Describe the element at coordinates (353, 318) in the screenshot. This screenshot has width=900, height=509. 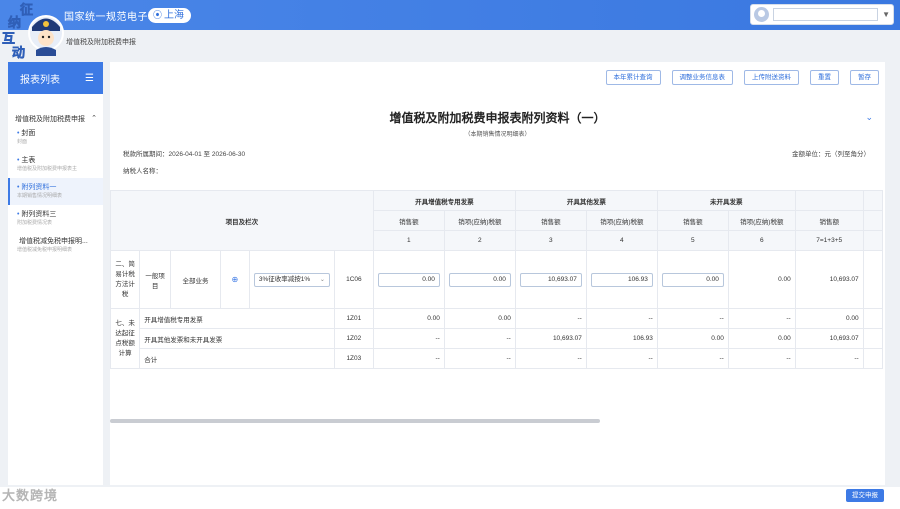
I see `row-code: 1Z01` at that location.